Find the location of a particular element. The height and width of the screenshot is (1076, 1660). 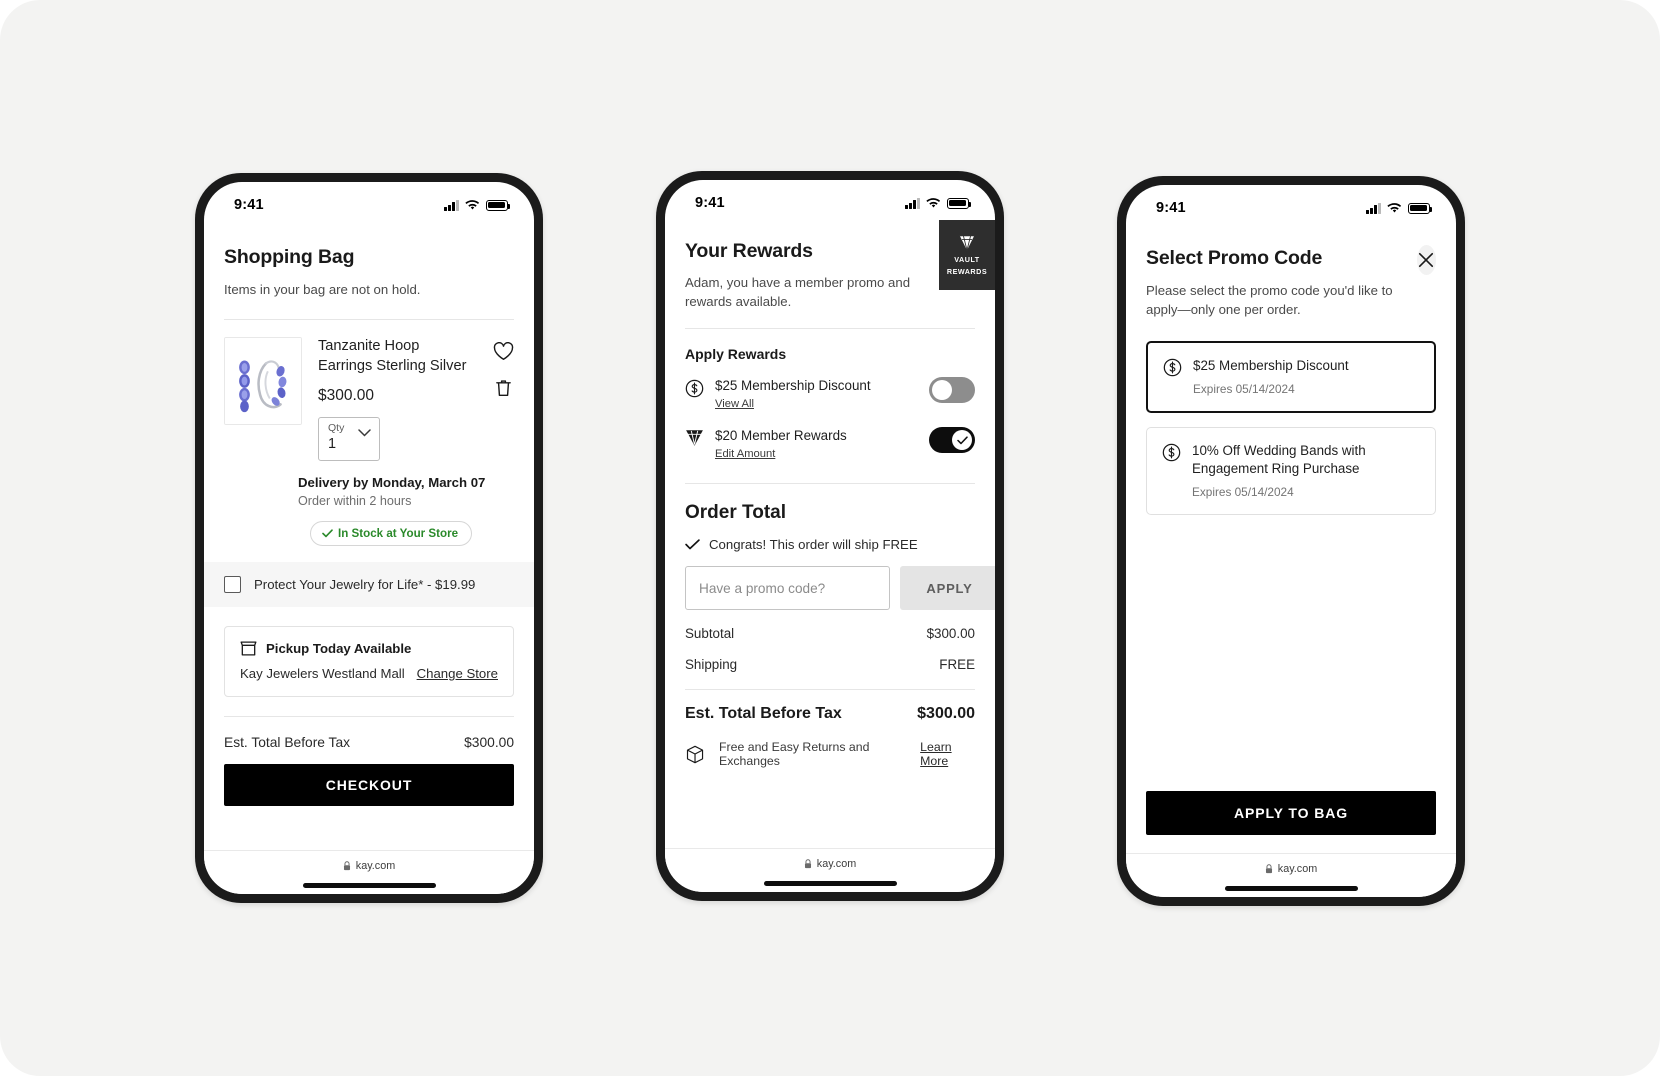

reward-toggle-member-rewards is located at coordinates (952, 440).